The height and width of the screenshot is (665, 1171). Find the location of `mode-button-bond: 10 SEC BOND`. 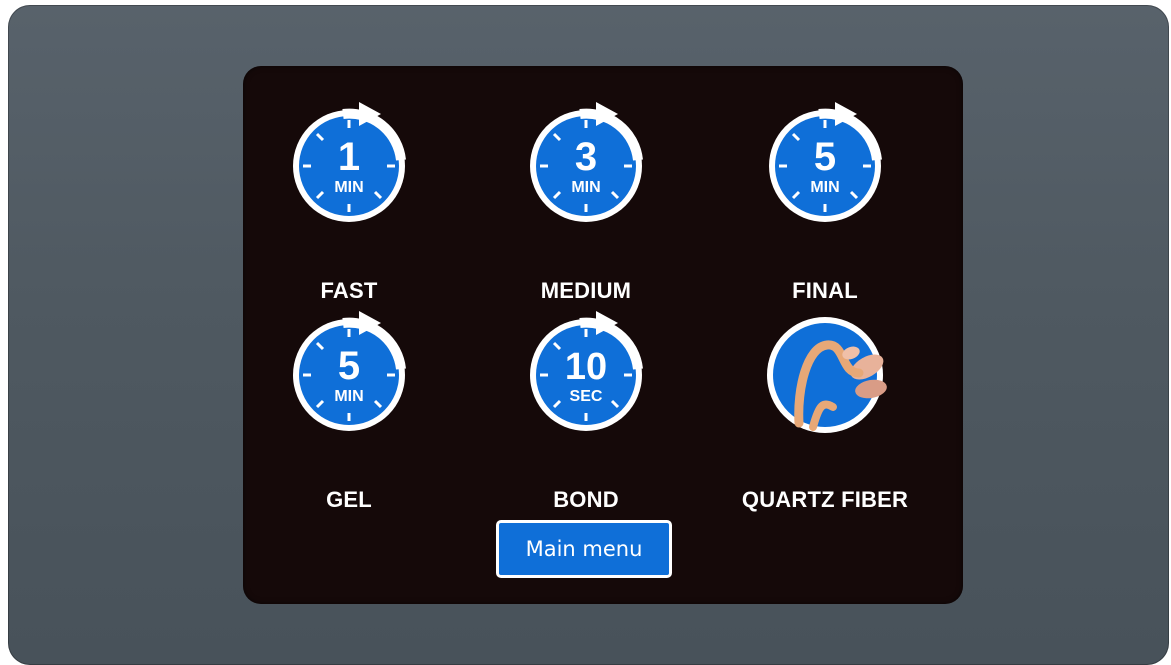

mode-button-bond: 10 SEC BOND is located at coordinates (586, 410).